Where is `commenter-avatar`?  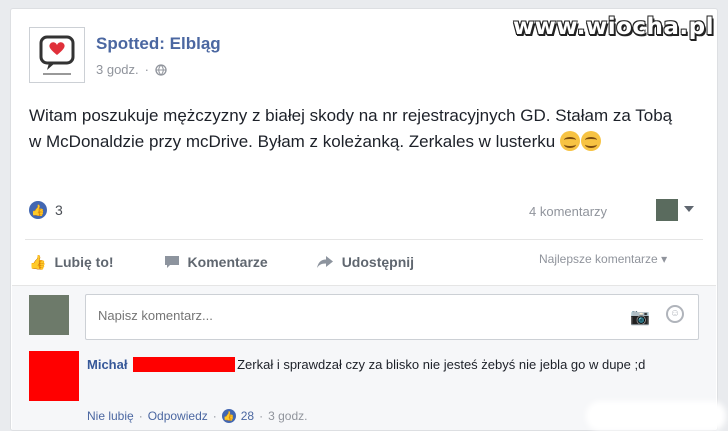
commenter-avatar is located at coordinates (54, 376).